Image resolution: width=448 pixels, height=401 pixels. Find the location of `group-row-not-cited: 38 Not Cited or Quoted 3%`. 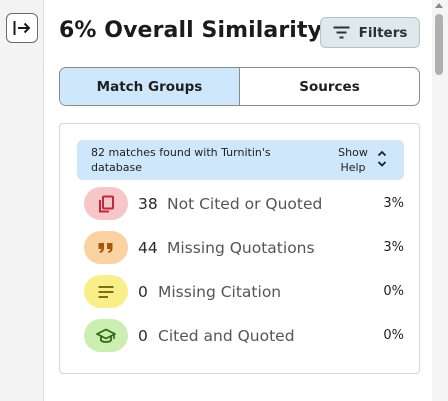

group-row-not-cited: 38 Not Cited or Quoted 3% is located at coordinates (244, 204).